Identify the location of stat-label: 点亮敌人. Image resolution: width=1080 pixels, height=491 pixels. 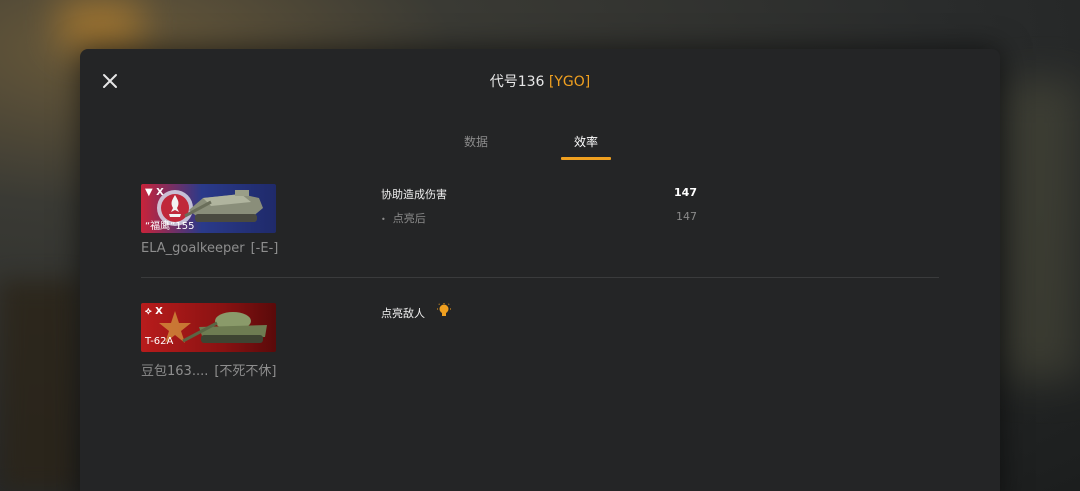
(403, 313).